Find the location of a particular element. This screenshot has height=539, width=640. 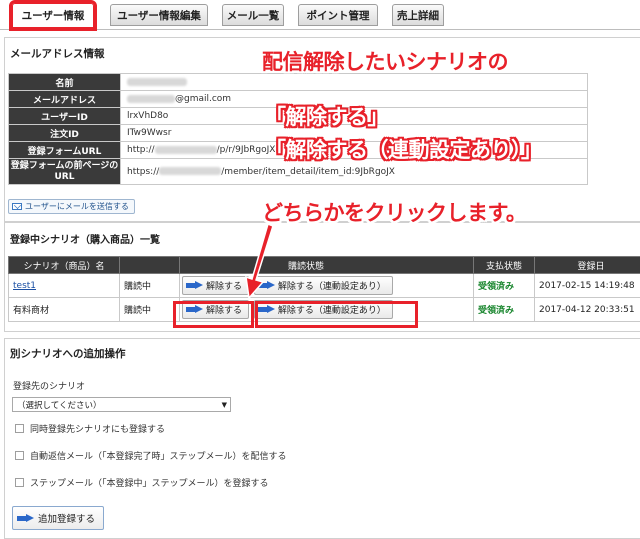

target-scenario-label: 登録先のシナリオ is located at coordinates (49, 387).